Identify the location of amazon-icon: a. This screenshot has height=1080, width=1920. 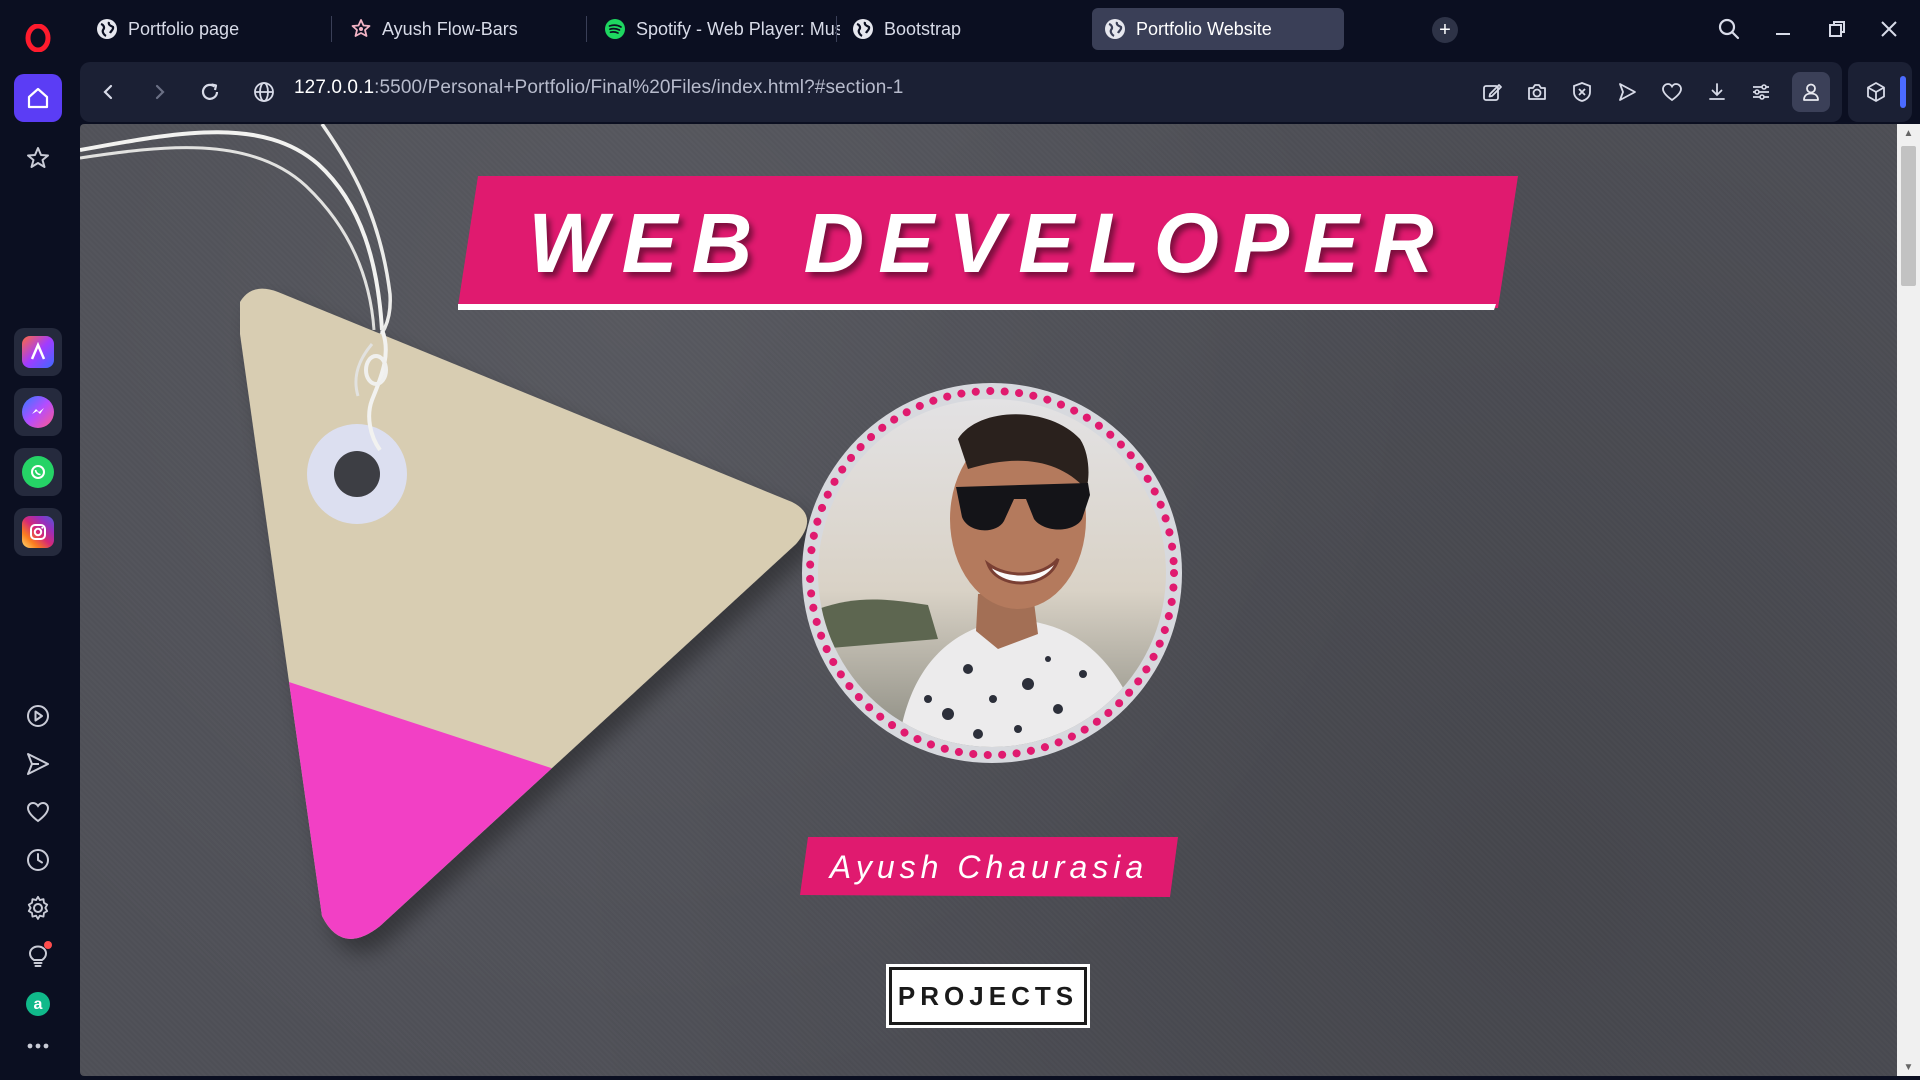
(38, 1004).